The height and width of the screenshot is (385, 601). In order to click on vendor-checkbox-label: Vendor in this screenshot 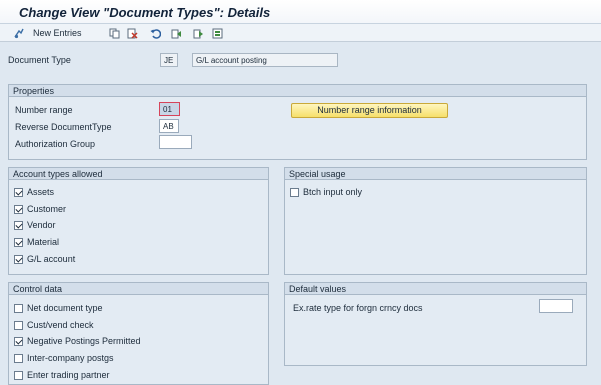, I will do `click(41, 225)`.